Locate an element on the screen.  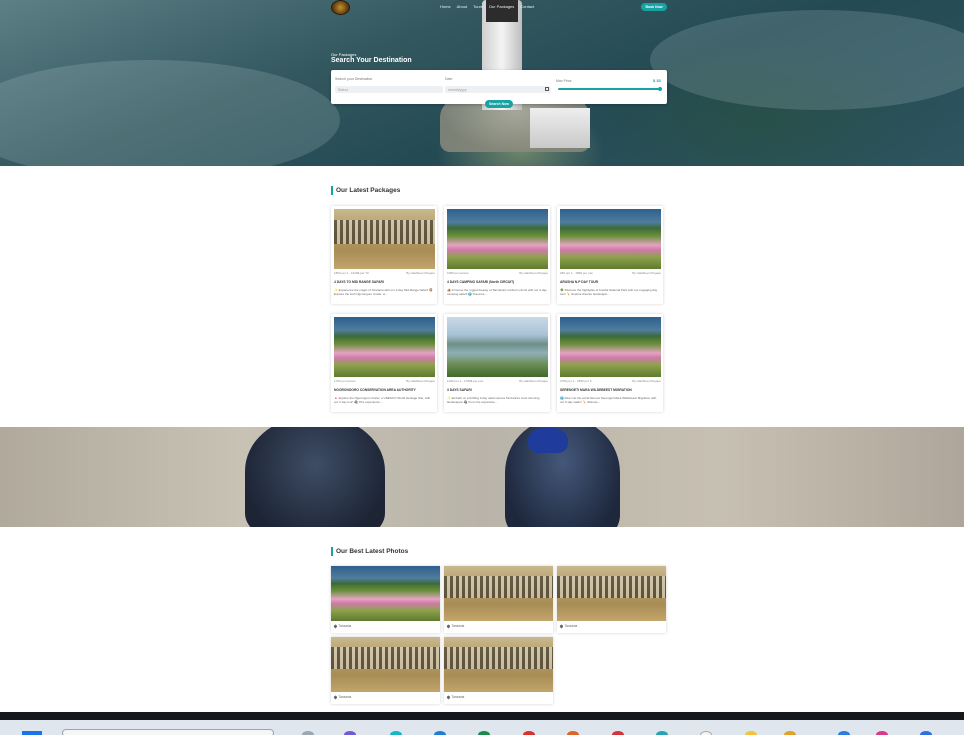
price-slider-track is located at coordinates (609, 89).